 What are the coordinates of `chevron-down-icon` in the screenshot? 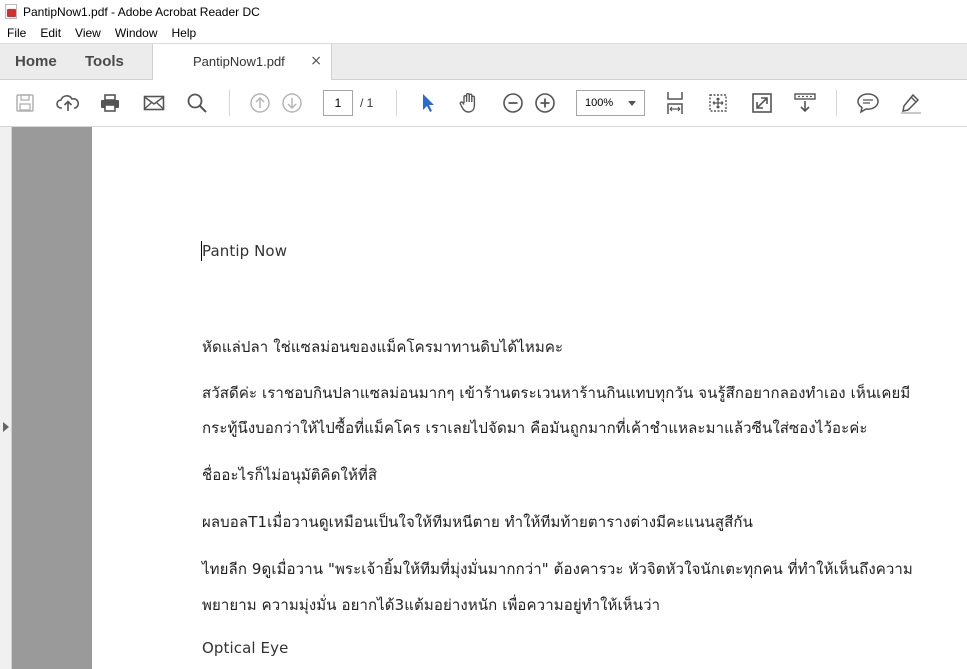 It's located at (632, 103).